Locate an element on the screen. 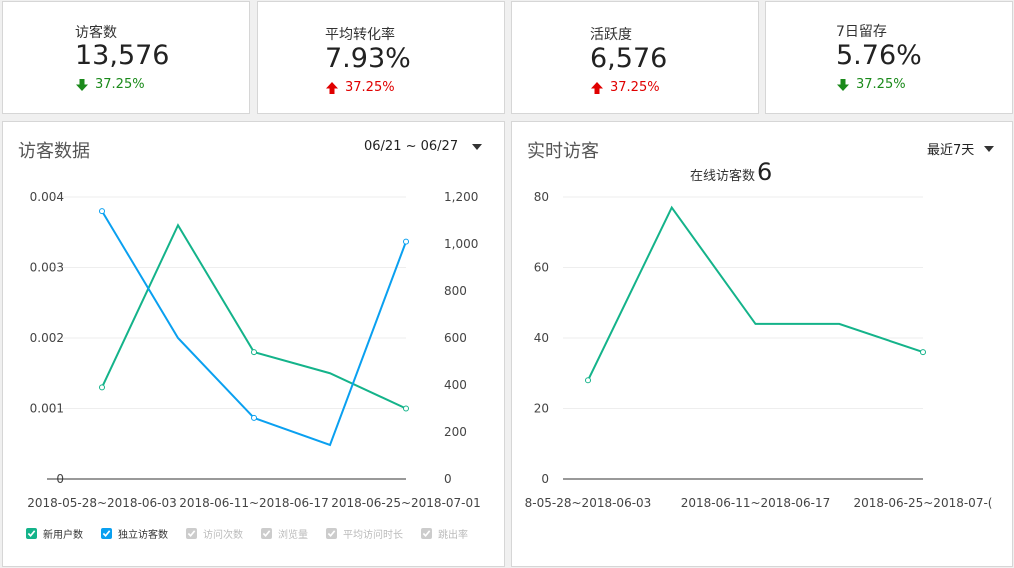 This screenshot has width=1014, height=568. kpi-label: 访客数 is located at coordinates (96, 33).